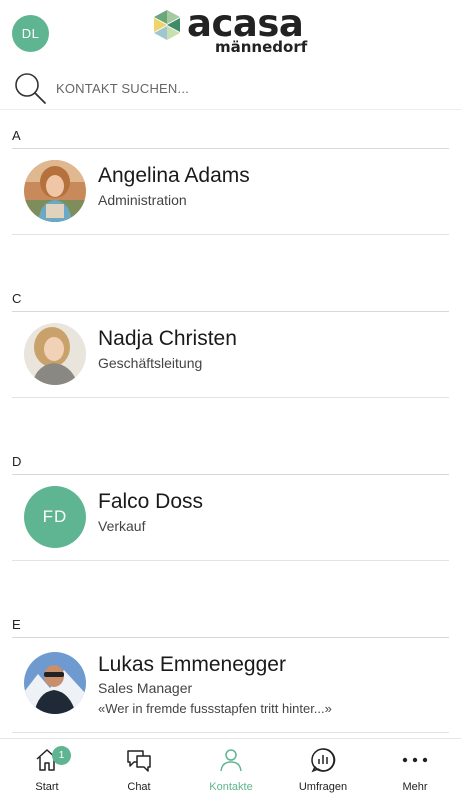  Describe the element at coordinates (17, 298) in the screenshot. I see `section-letter: C` at that location.